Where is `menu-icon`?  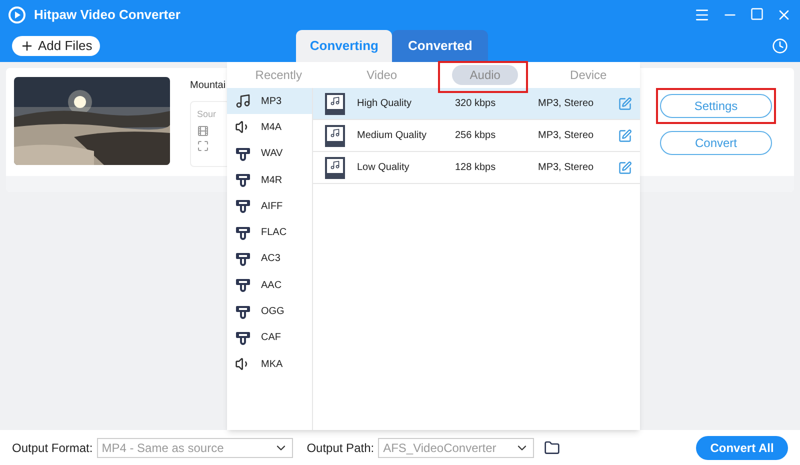 menu-icon is located at coordinates (702, 15).